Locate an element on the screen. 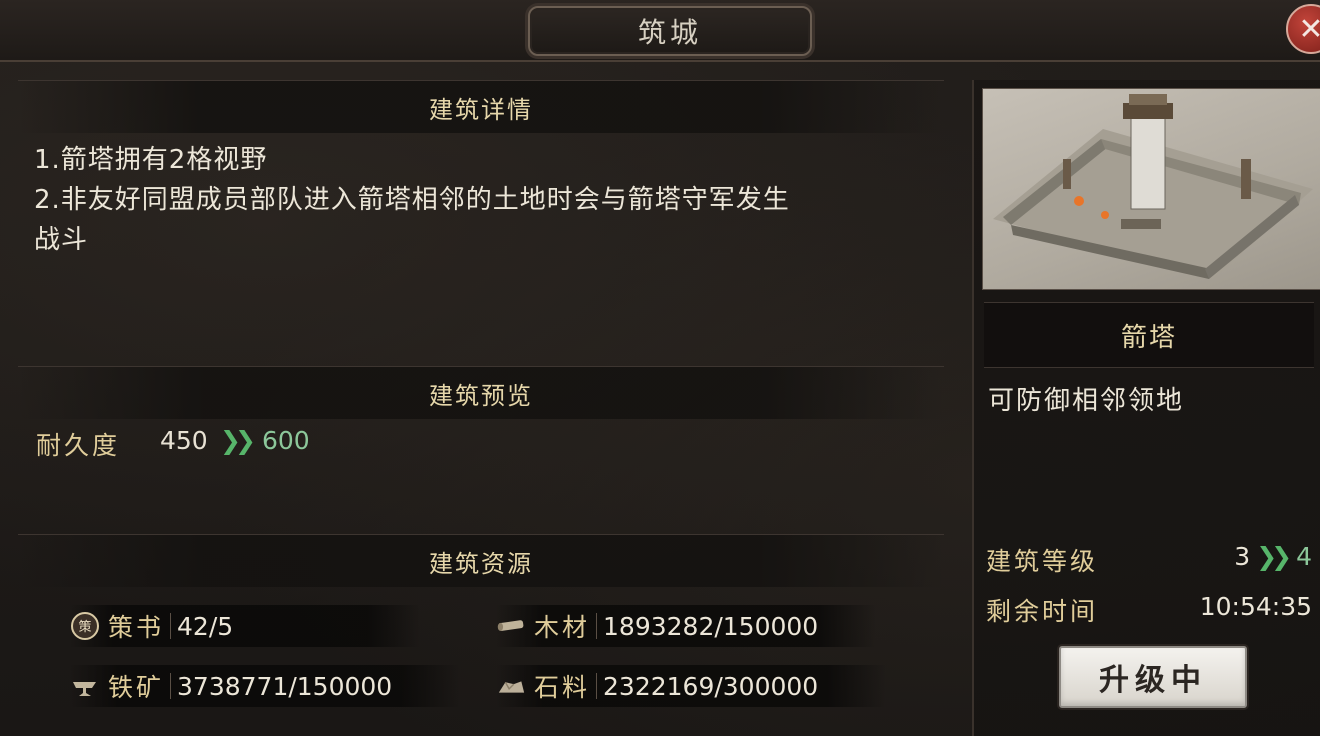  resources-section-header: 建筑资源 is located at coordinates (481, 560).